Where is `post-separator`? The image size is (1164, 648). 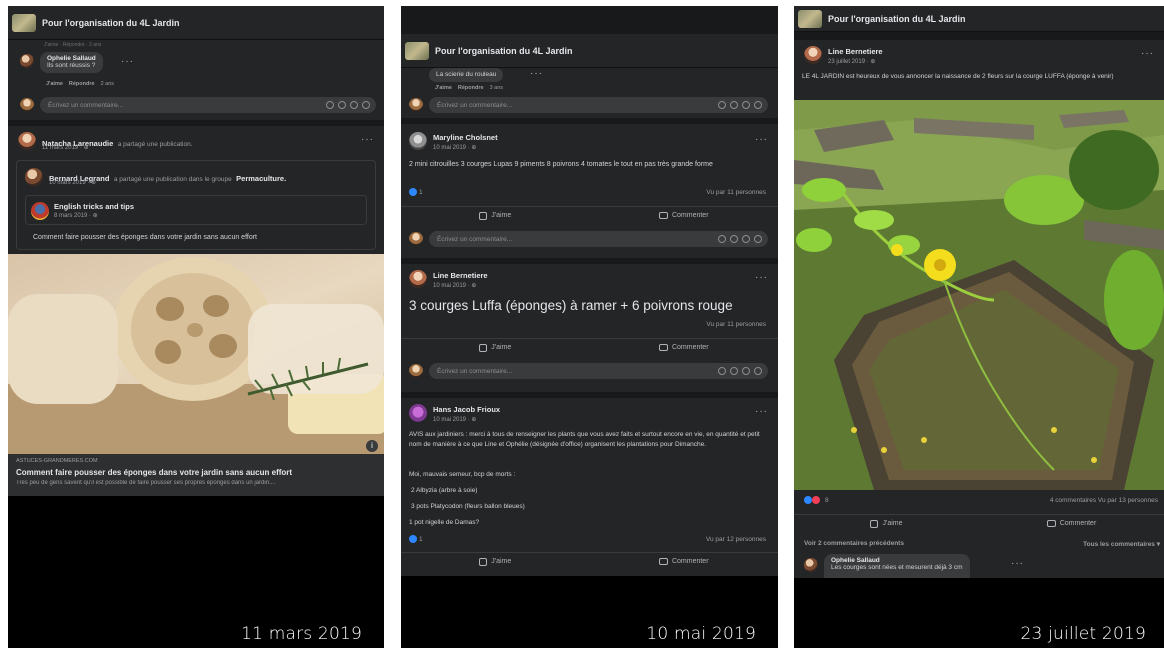
post-separator is located at coordinates (196, 122).